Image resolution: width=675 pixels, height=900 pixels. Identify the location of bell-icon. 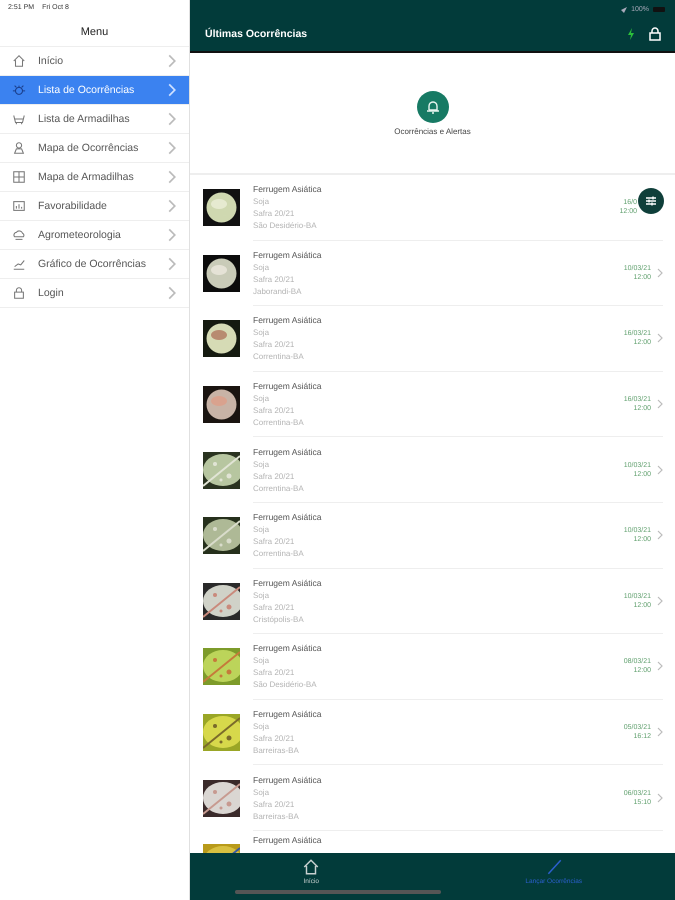
(432, 106).